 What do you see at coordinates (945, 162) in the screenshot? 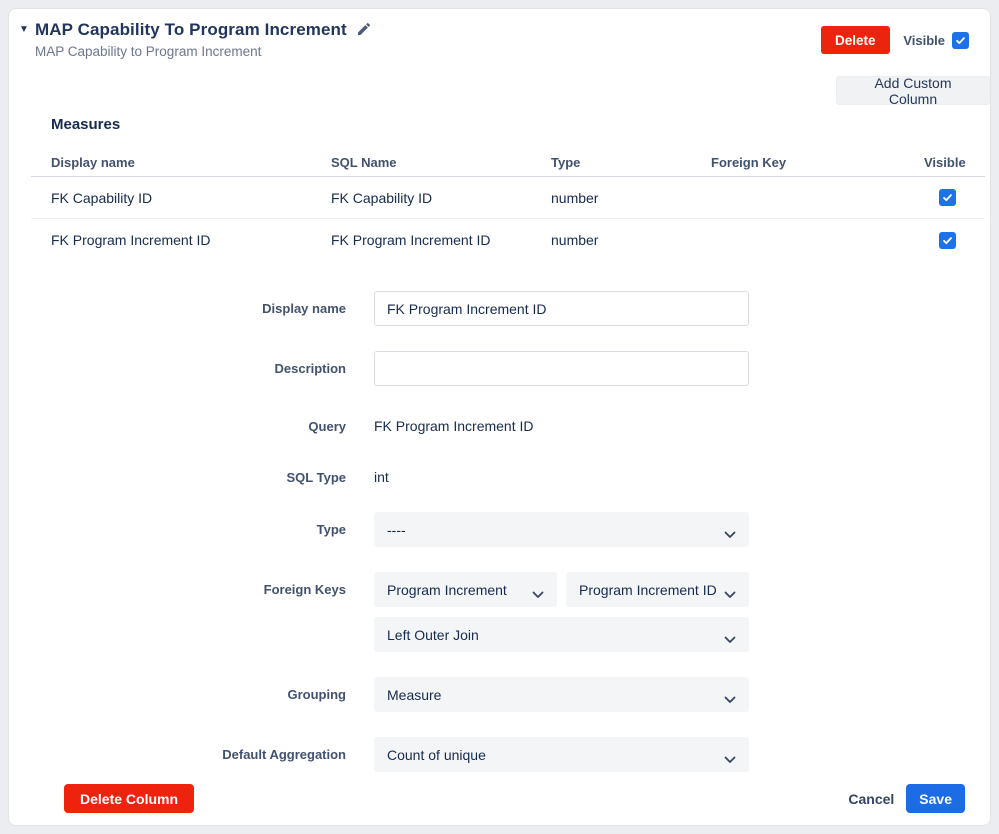
I see `col-header-visible: Visible` at bounding box center [945, 162].